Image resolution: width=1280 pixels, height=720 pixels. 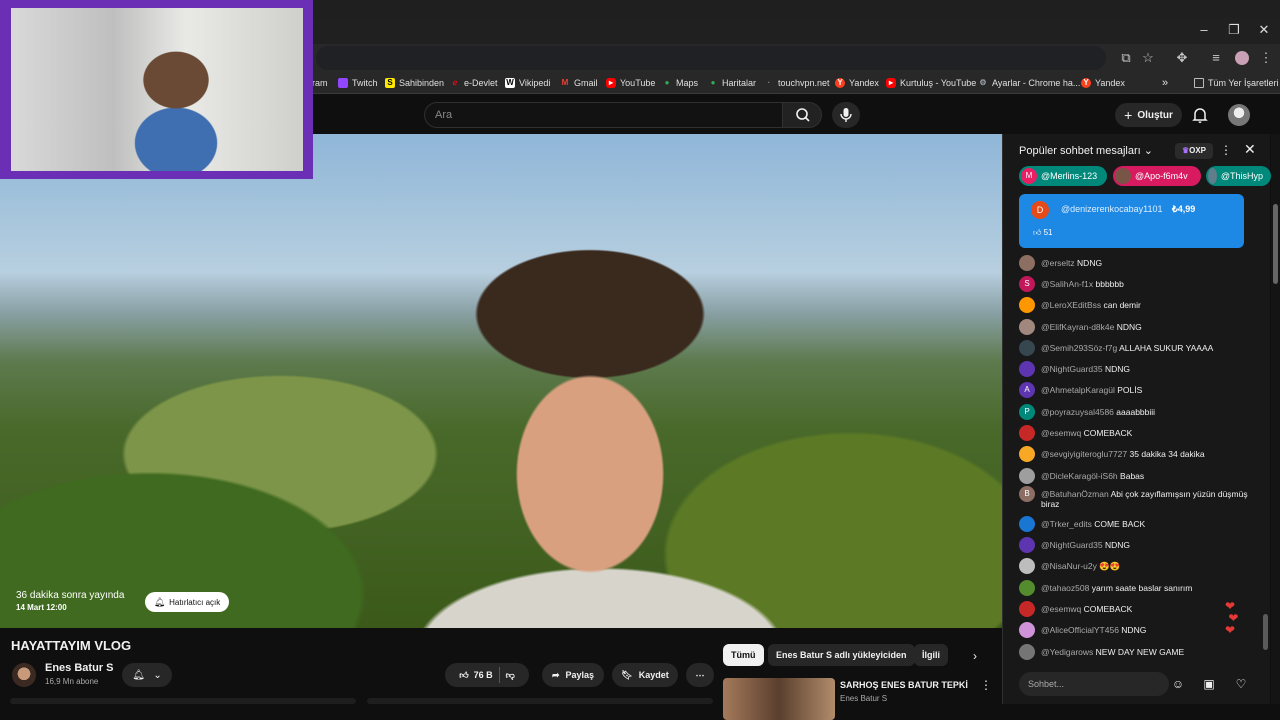 I want to click on chat-message: @AliceOfficialYT456 NDNG, so click(x=1134, y=630).